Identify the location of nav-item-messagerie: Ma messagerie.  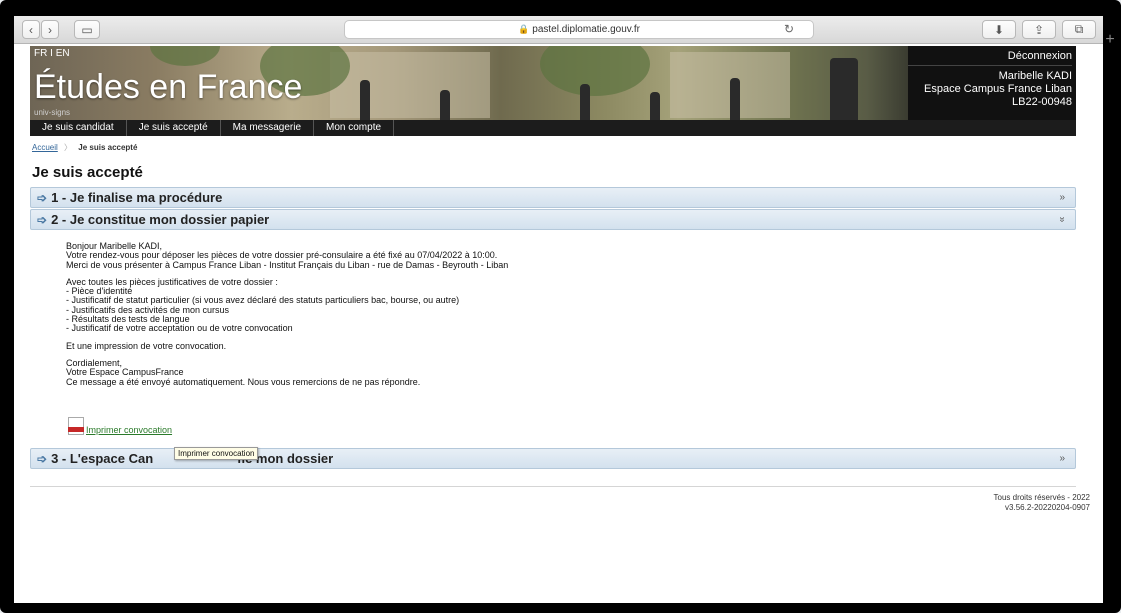
(268, 128).